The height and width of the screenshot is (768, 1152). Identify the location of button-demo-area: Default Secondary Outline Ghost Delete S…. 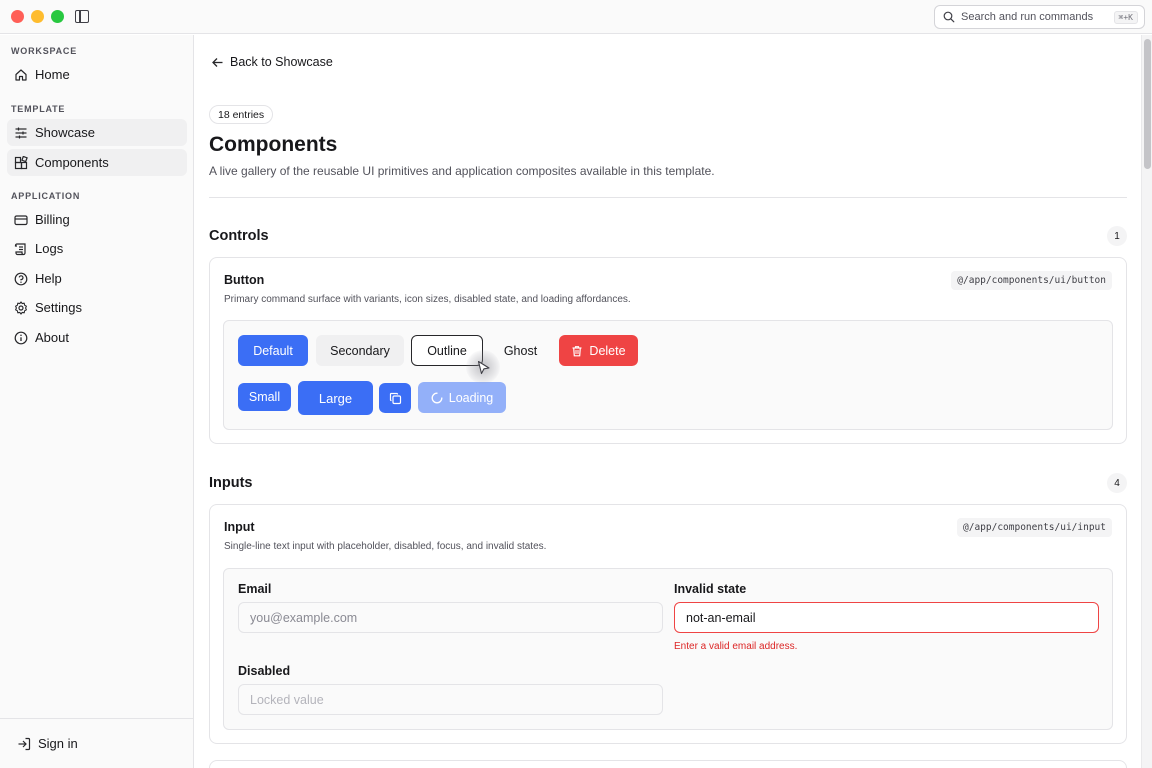
(668, 375).